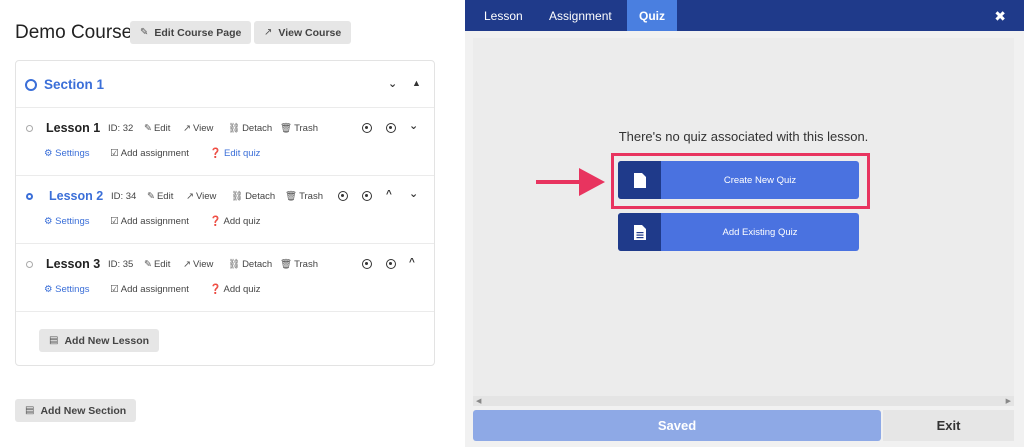 Image resolution: width=1024 pixels, height=447 pixels. Describe the element at coordinates (73, 264) in the screenshot. I see `lesson-name: Lesson 3` at that location.